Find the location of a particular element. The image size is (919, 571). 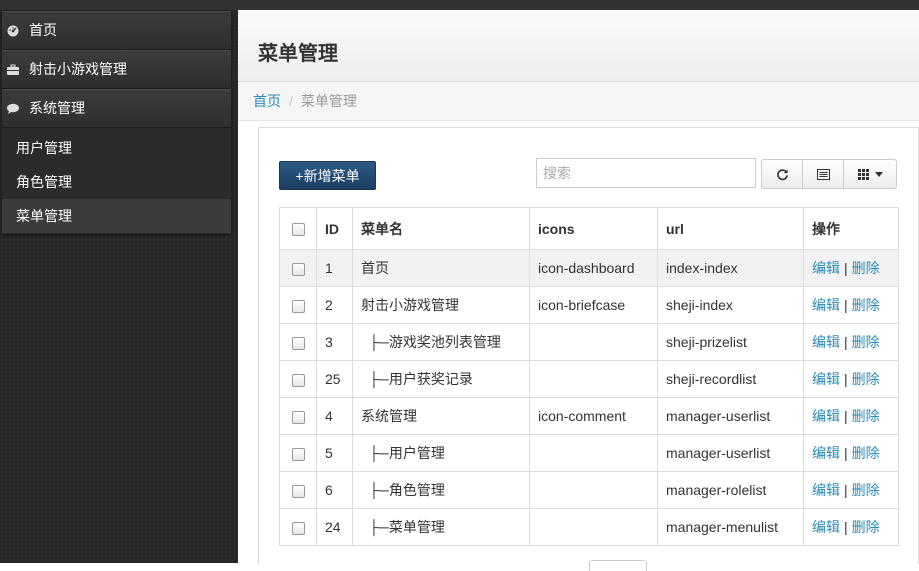

cell-url: index-index is located at coordinates (730, 268).